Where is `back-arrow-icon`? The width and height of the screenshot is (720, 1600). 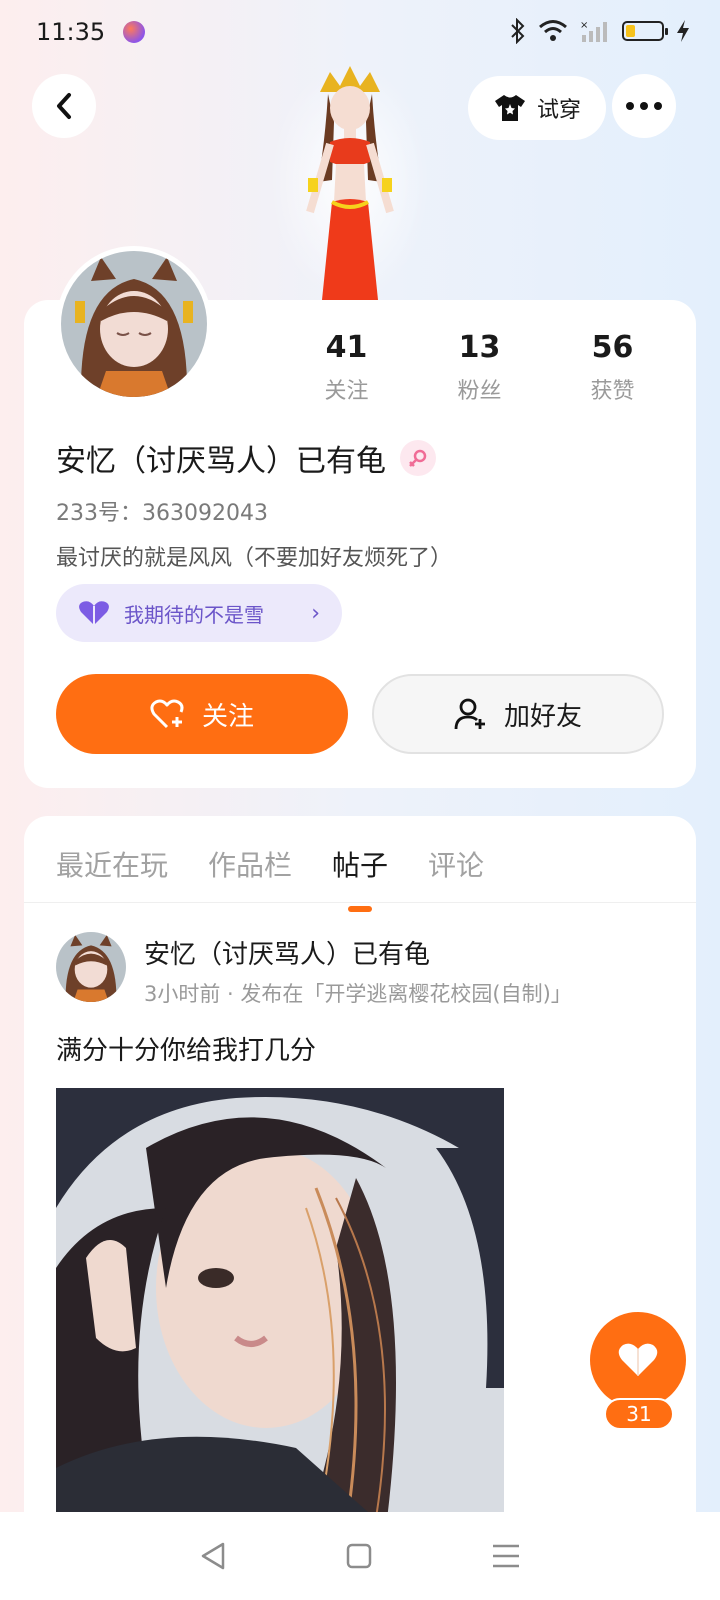 back-arrow-icon is located at coordinates (64, 106).